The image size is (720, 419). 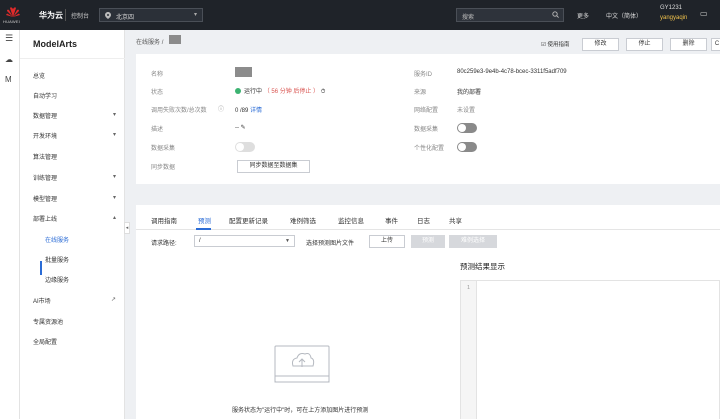 What do you see at coordinates (428, 241) in the screenshot?
I see `predict-button: 预测` at bounding box center [428, 241].